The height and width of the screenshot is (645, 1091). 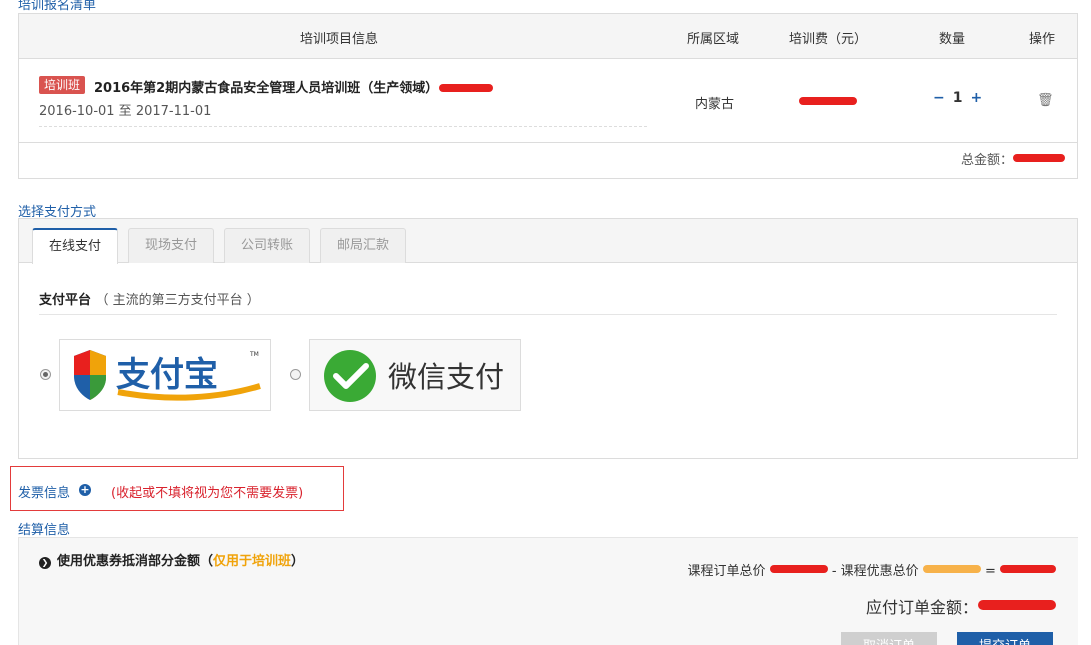 What do you see at coordinates (75, 246) in the screenshot?
I see `tab-online-payment: 在线支付` at bounding box center [75, 246].